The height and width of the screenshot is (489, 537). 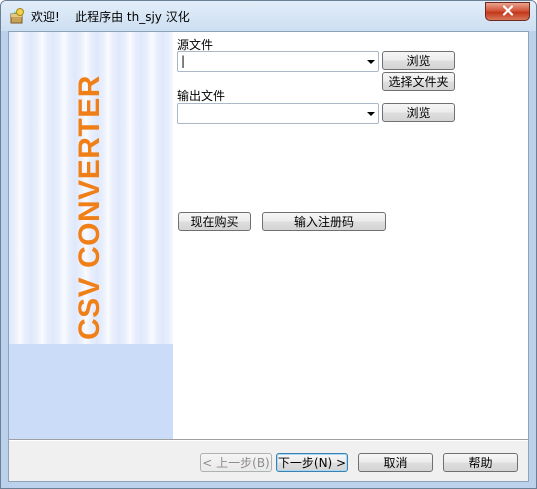 What do you see at coordinates (418, 60) in the screenshot?
I see `source-browse-button: 浏览` at bounding box center [418, 60].